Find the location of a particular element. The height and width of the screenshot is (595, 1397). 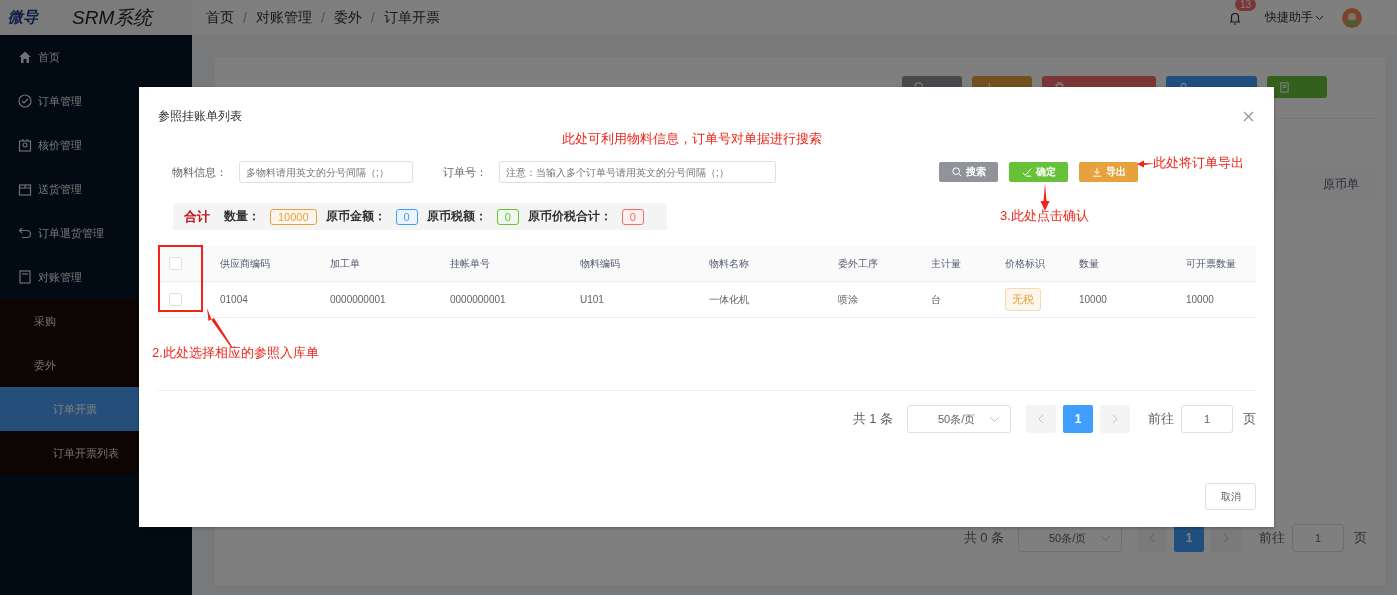

total-count: 共 1 条 is located at coordinates (872, 419).